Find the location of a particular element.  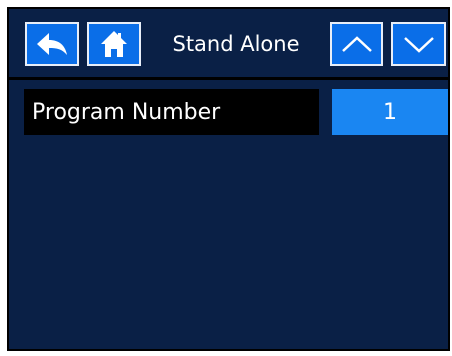

chevron-down-icon is located at coordinates (419, 44).